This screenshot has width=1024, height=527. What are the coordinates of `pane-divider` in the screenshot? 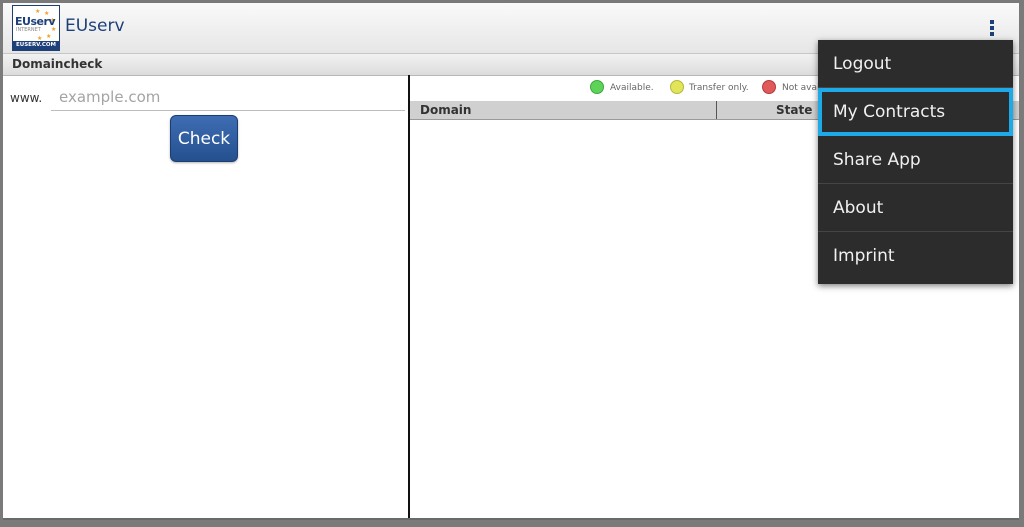 It's located at (409, 297).